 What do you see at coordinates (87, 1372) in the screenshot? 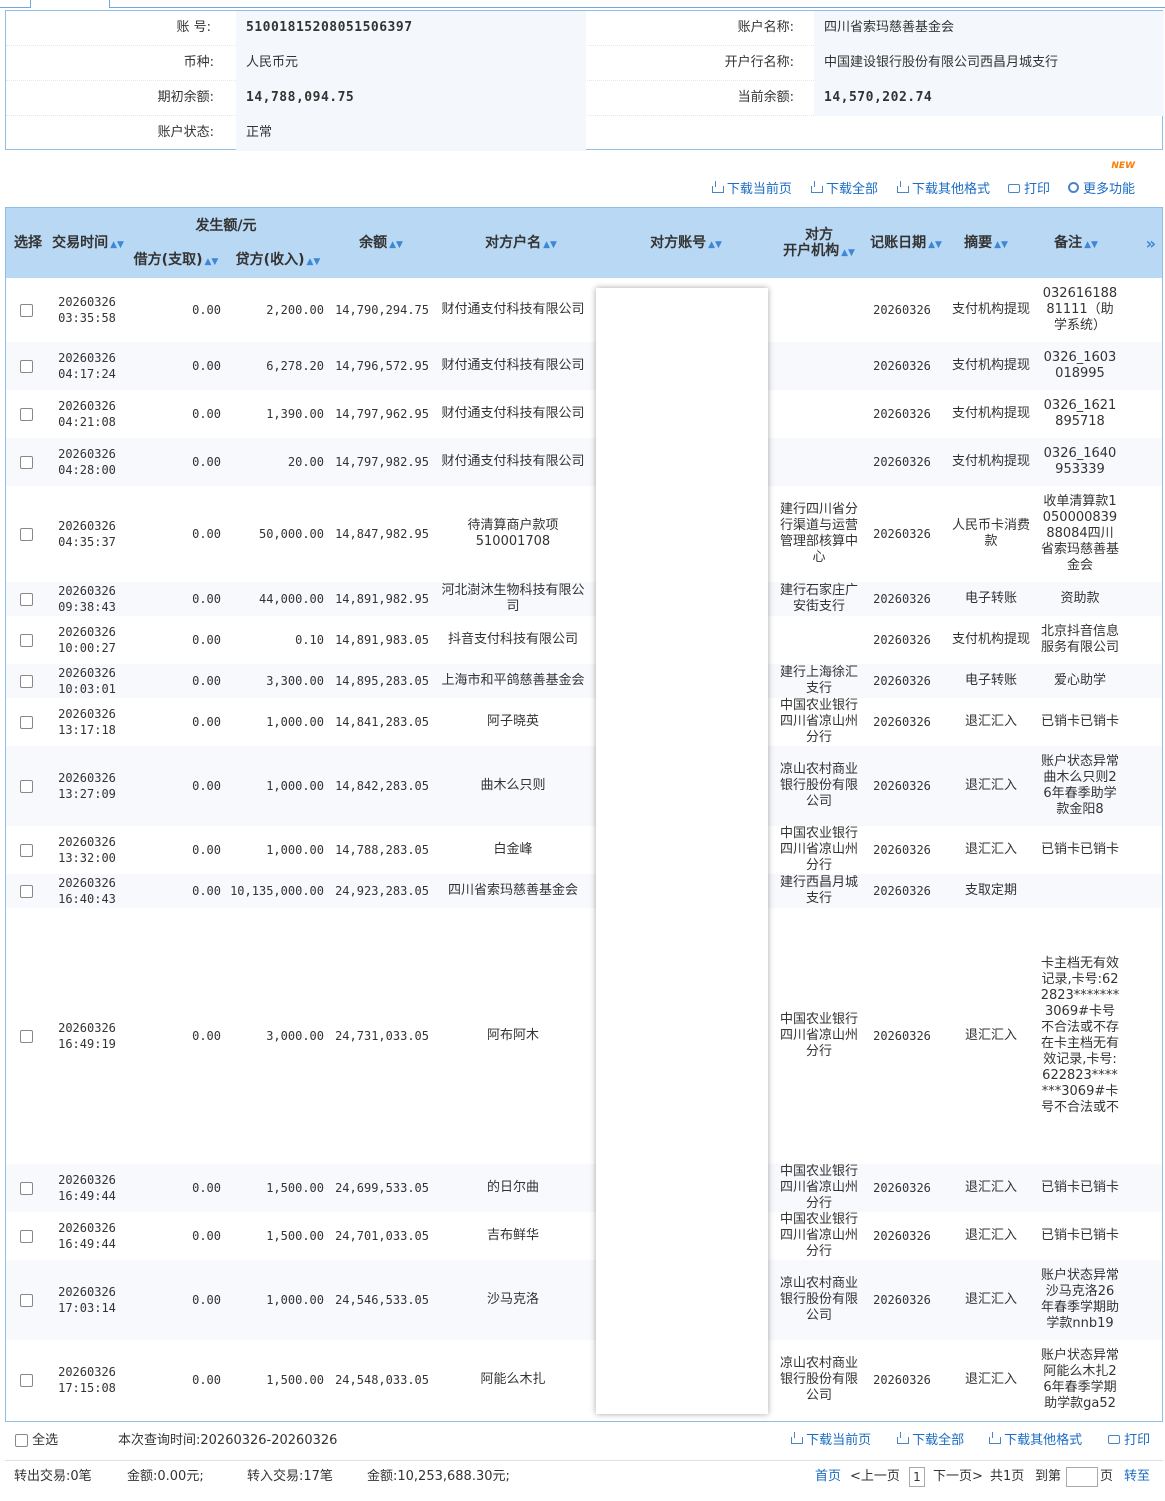
I see `row-time-date: 20260326` at bounding box center [87, 1372].